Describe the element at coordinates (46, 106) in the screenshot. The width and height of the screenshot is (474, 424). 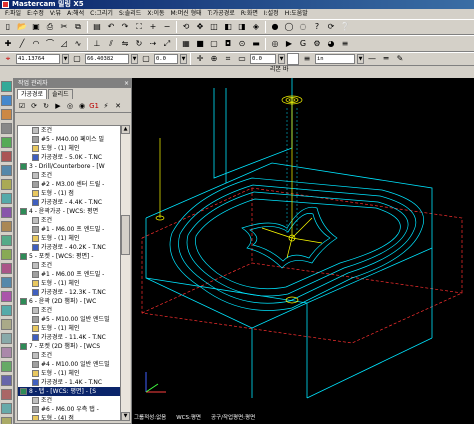
I see `regen-dirty-icon: ↻` at that location.